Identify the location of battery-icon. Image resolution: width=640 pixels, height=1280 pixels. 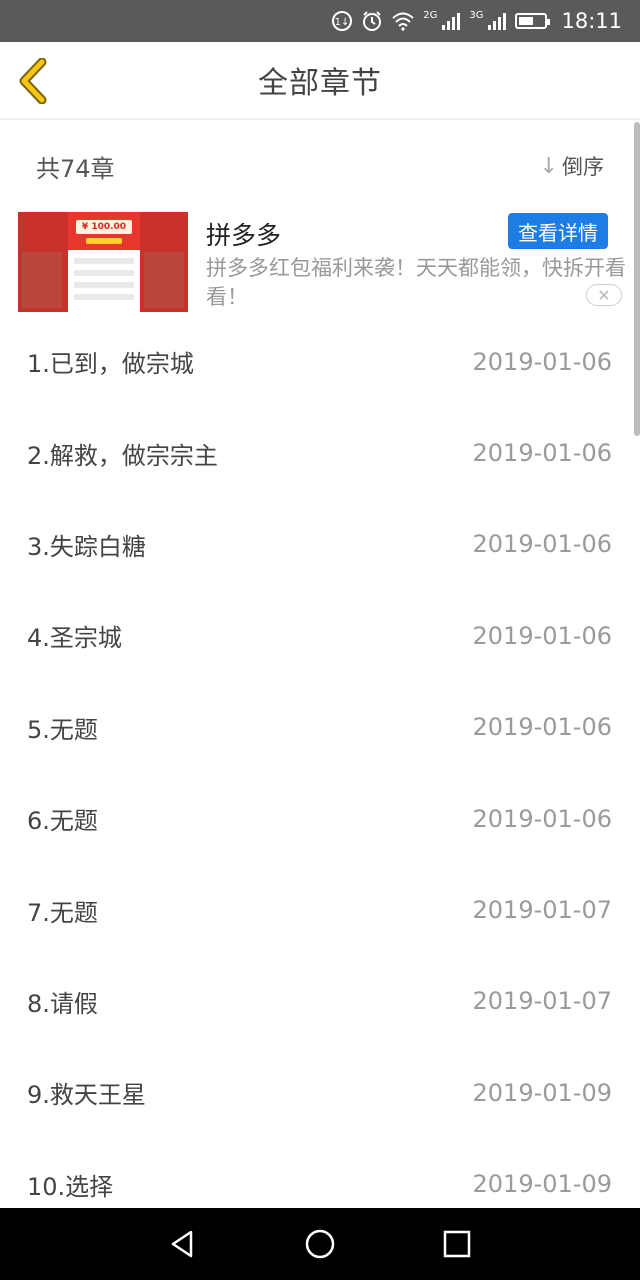
(533, 21).